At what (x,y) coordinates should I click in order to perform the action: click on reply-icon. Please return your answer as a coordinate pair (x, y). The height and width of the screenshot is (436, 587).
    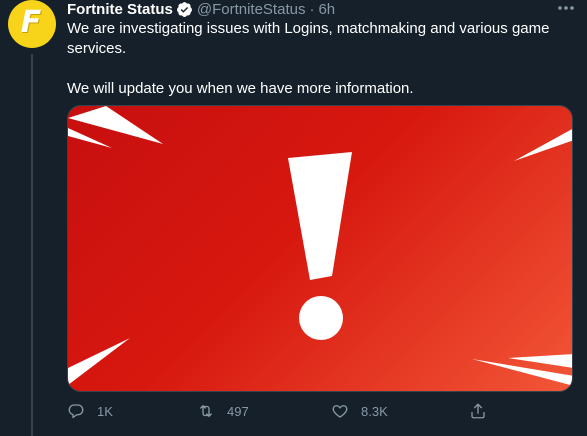
    Looking at the image, I should click on (76, 411).